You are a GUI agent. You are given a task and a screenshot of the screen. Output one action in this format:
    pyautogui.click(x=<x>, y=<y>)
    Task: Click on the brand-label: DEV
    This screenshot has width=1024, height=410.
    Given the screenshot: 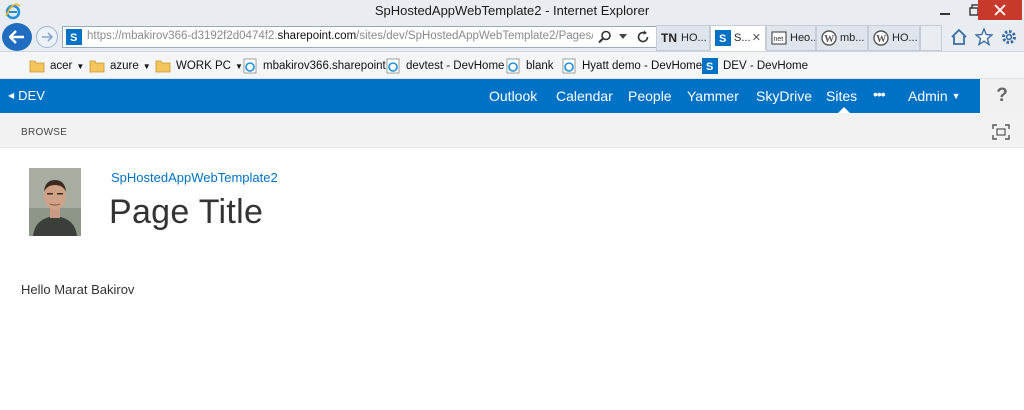 What is the action you would take?
    pyautogui.click(x=31, y=95)
    